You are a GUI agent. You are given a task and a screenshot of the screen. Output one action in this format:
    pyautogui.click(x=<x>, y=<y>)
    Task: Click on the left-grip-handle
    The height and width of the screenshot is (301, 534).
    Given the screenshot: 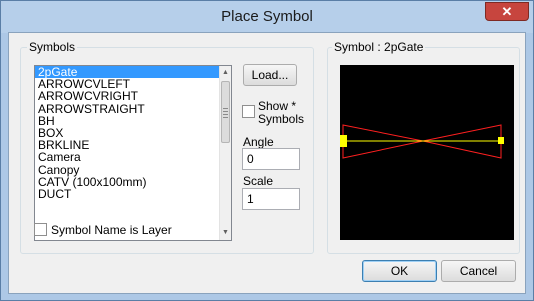 What is the action you would take?
    pyautogui.click(x=343, y=141)
    